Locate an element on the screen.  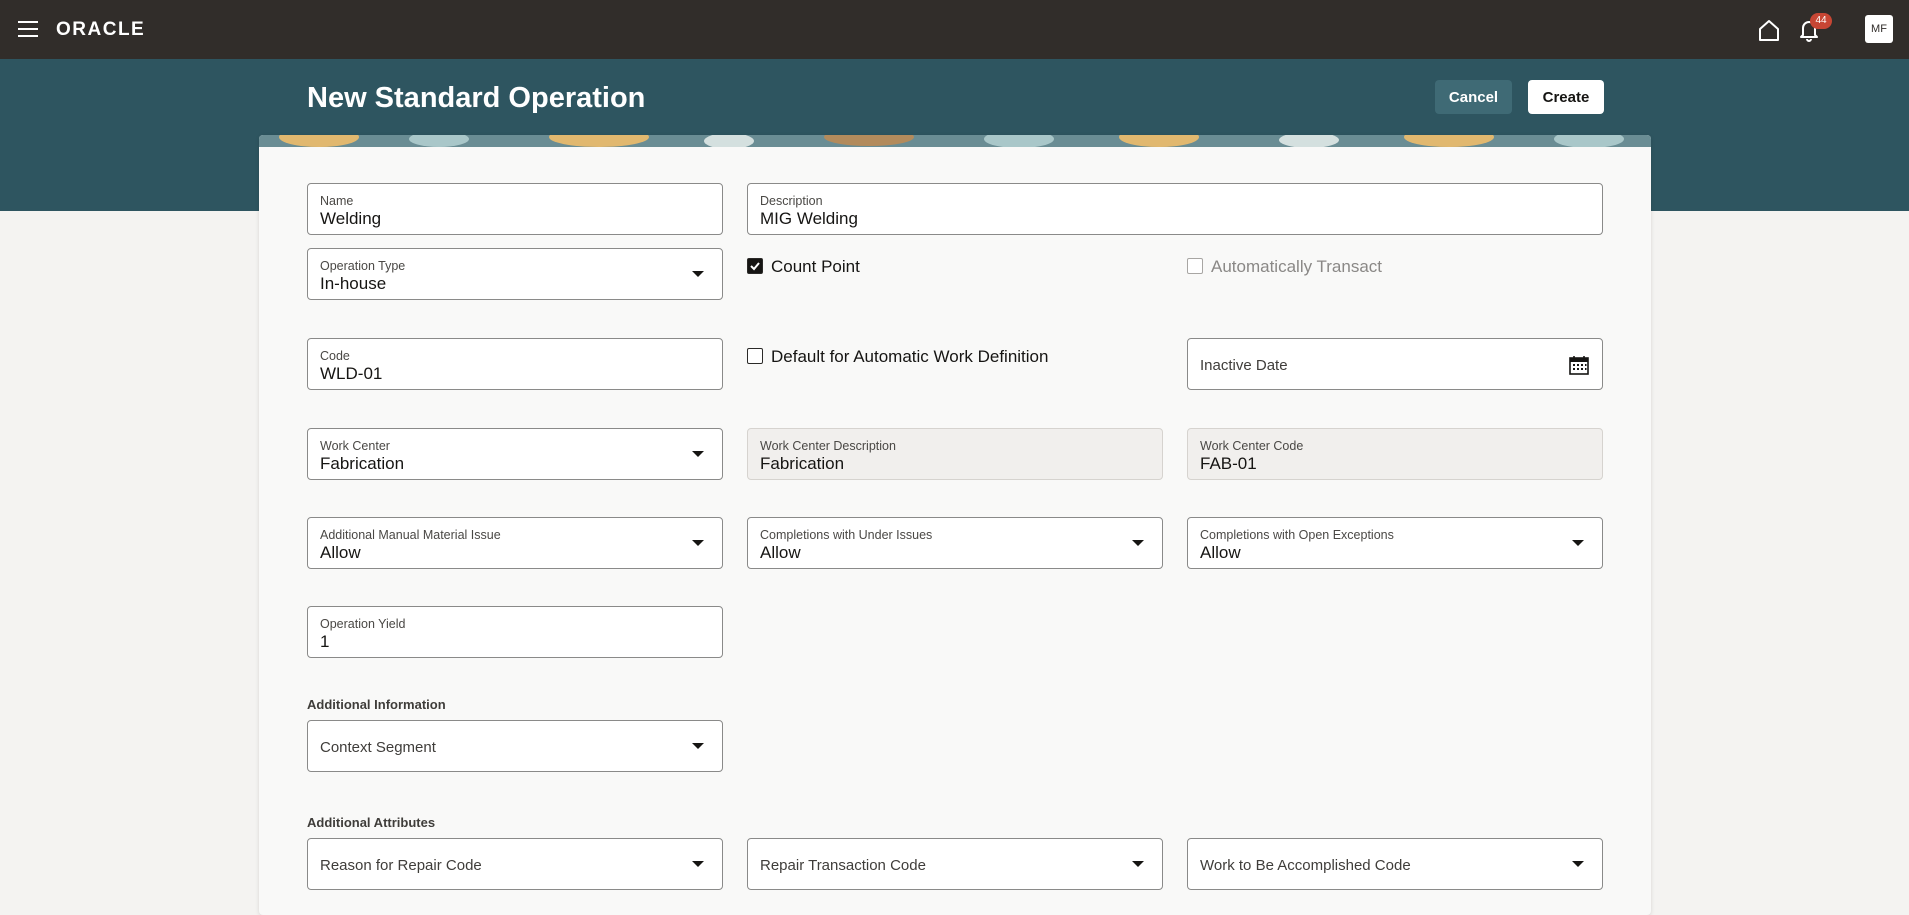
count-point-label: Count Point is located at coordinates (815, 266).